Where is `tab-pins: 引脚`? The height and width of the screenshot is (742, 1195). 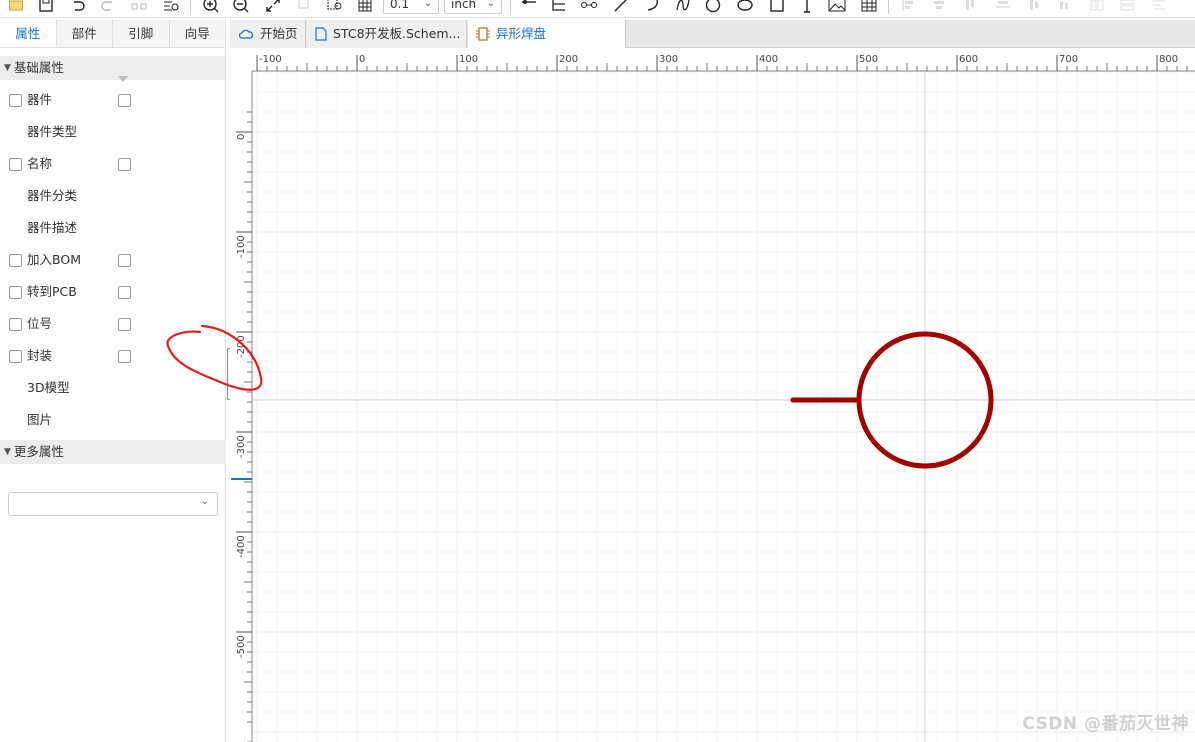 tab-pins: 引脚 is located at coordinates (141, 33).